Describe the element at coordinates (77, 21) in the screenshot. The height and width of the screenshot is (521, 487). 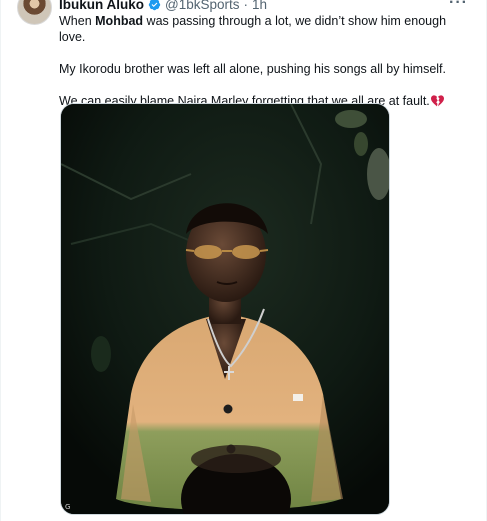
I see `paragraph-1-start: When` at that location.